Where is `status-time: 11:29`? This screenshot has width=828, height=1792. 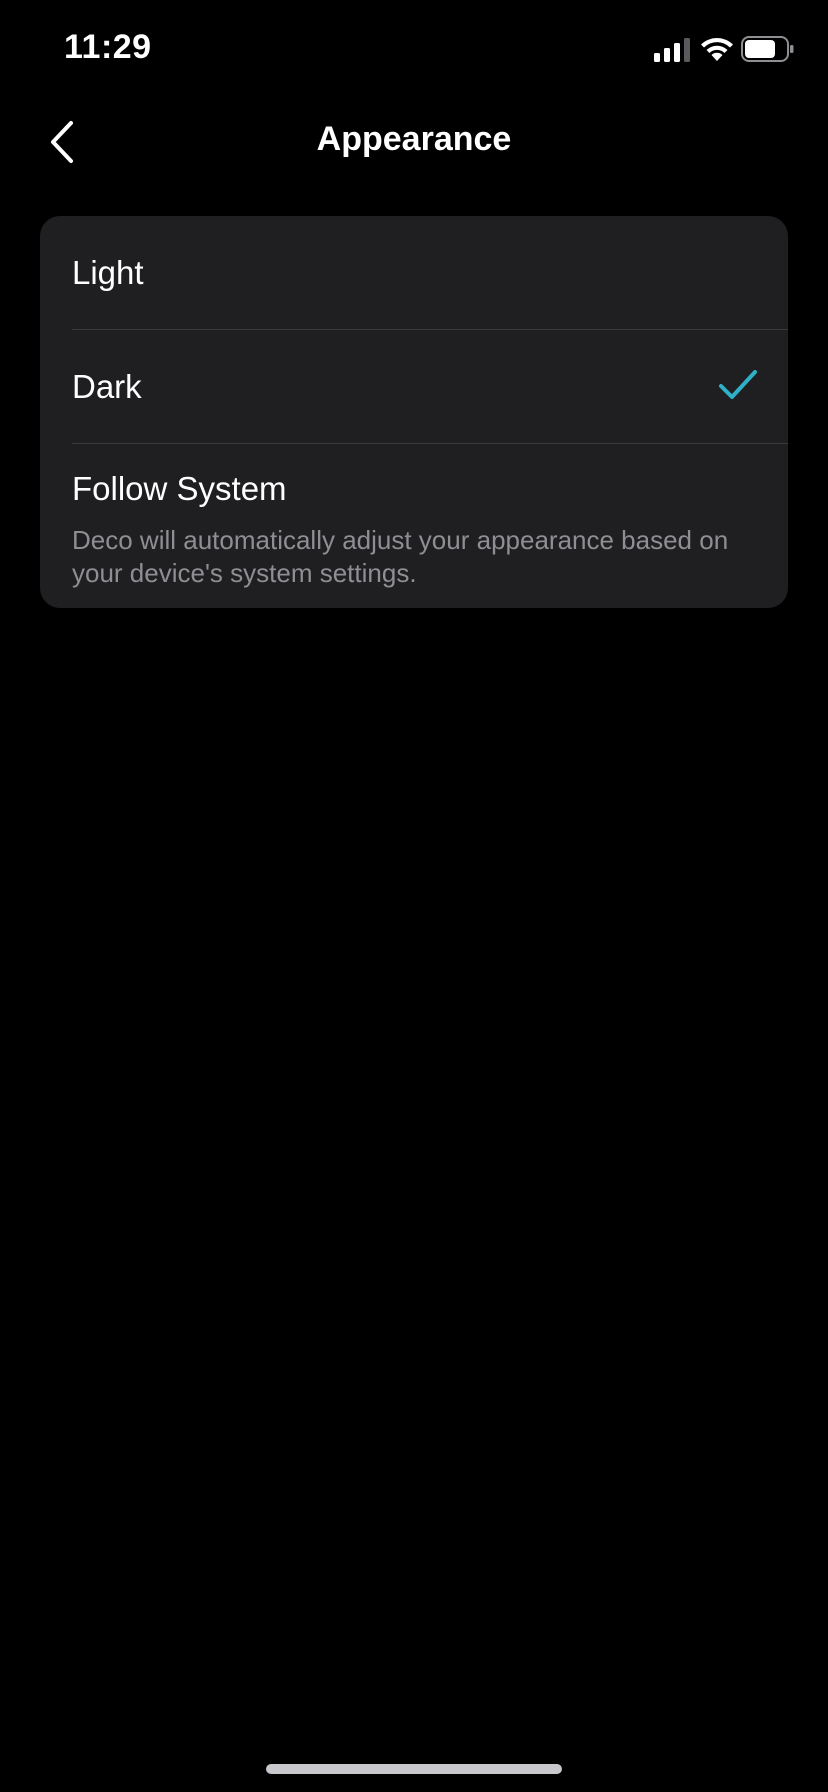
status-time: 11:29 is located at coordinates (108, 47).